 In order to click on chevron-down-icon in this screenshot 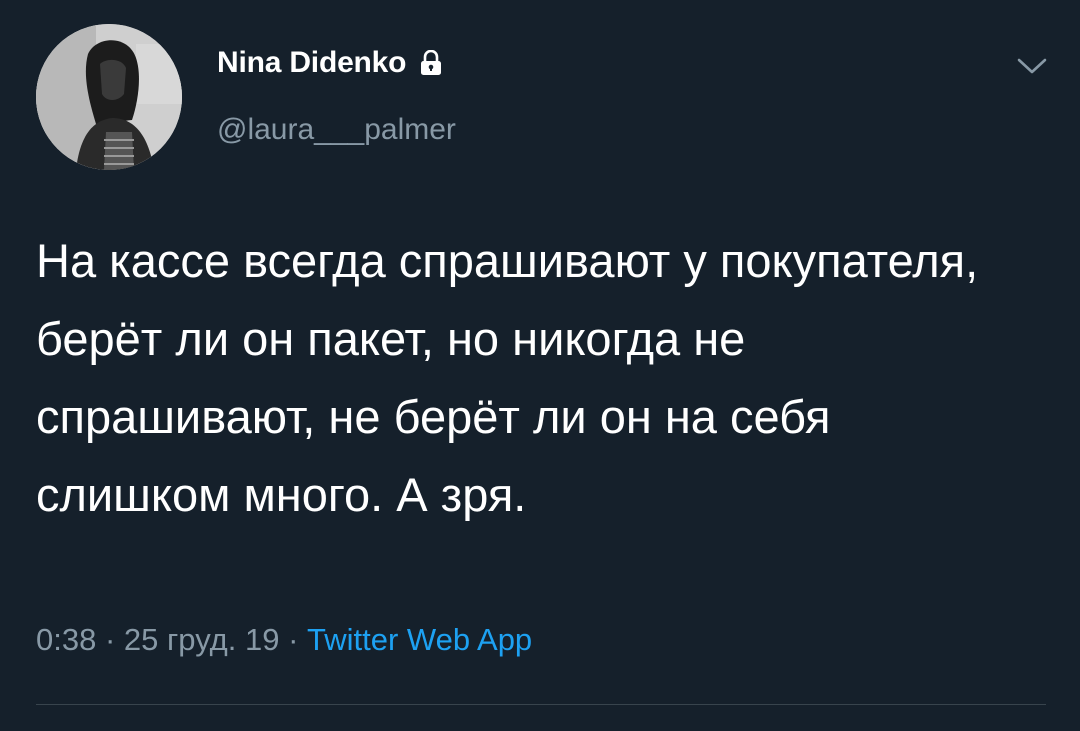, I will do `click(1032, 66)`.